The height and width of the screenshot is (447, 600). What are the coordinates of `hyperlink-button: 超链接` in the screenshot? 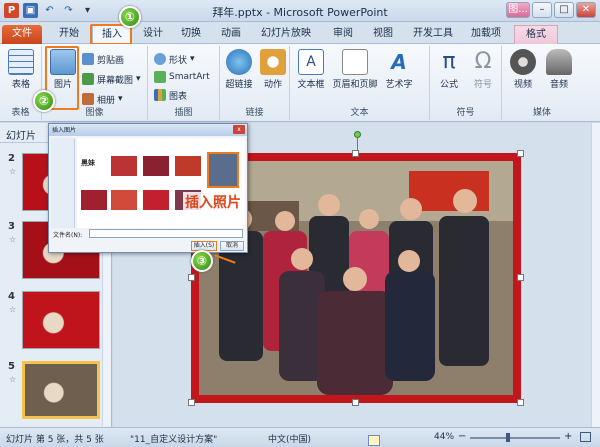 It's located at (239, 69).